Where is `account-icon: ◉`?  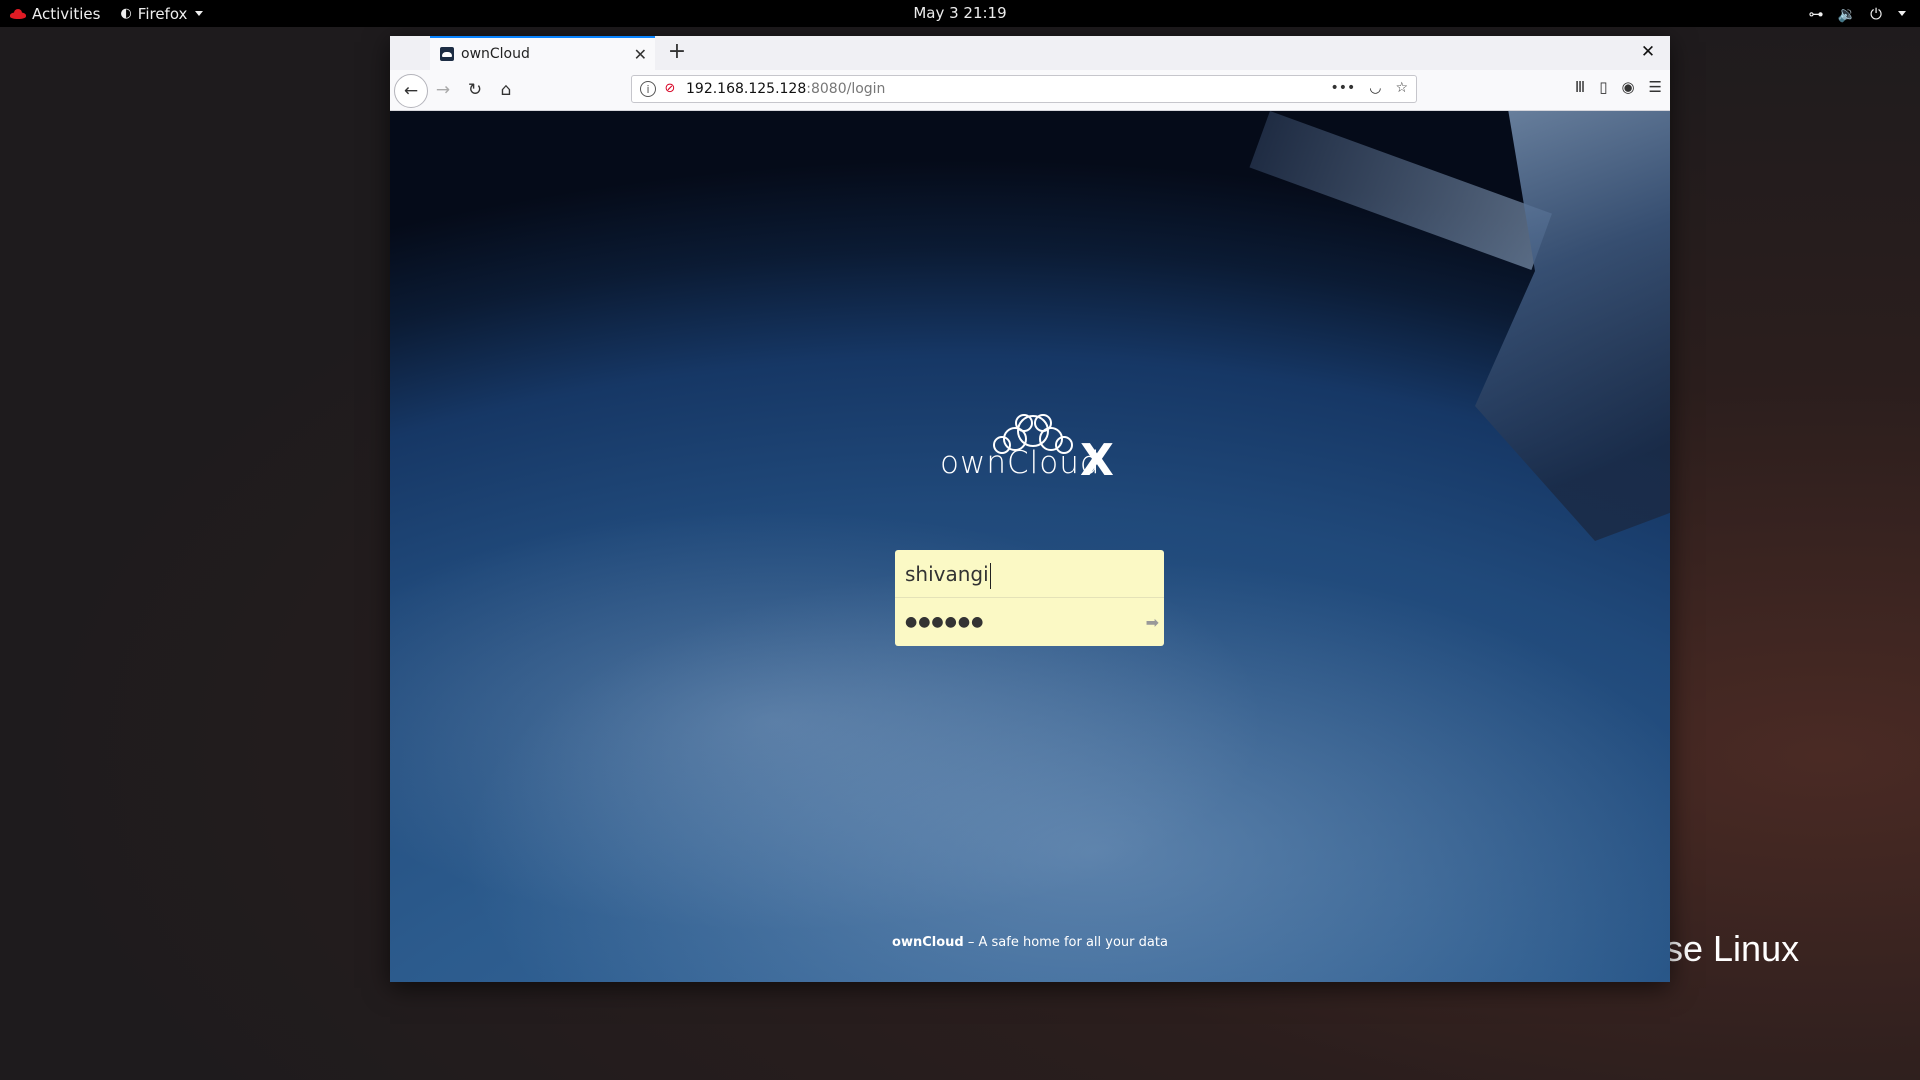
account-icon: ◉ is located at coordinates (1627, 87).